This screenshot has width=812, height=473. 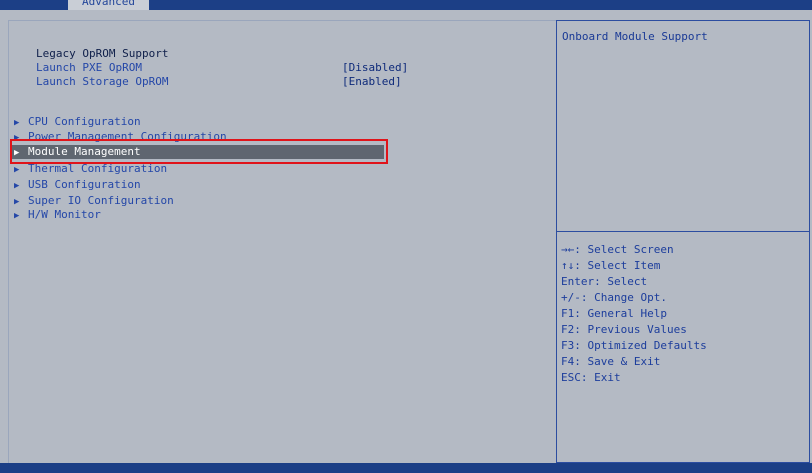 I want to click on submenu-thermal-configuration: ▶ Thermal Configuration, so click(x=90, y=169).